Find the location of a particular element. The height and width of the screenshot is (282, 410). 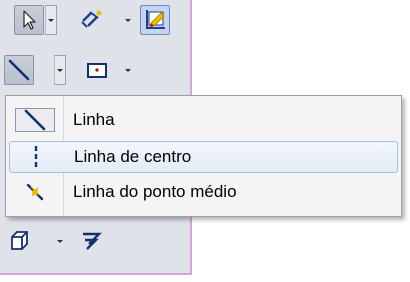

smart-dimension-button is located at coordinates (91, 20).